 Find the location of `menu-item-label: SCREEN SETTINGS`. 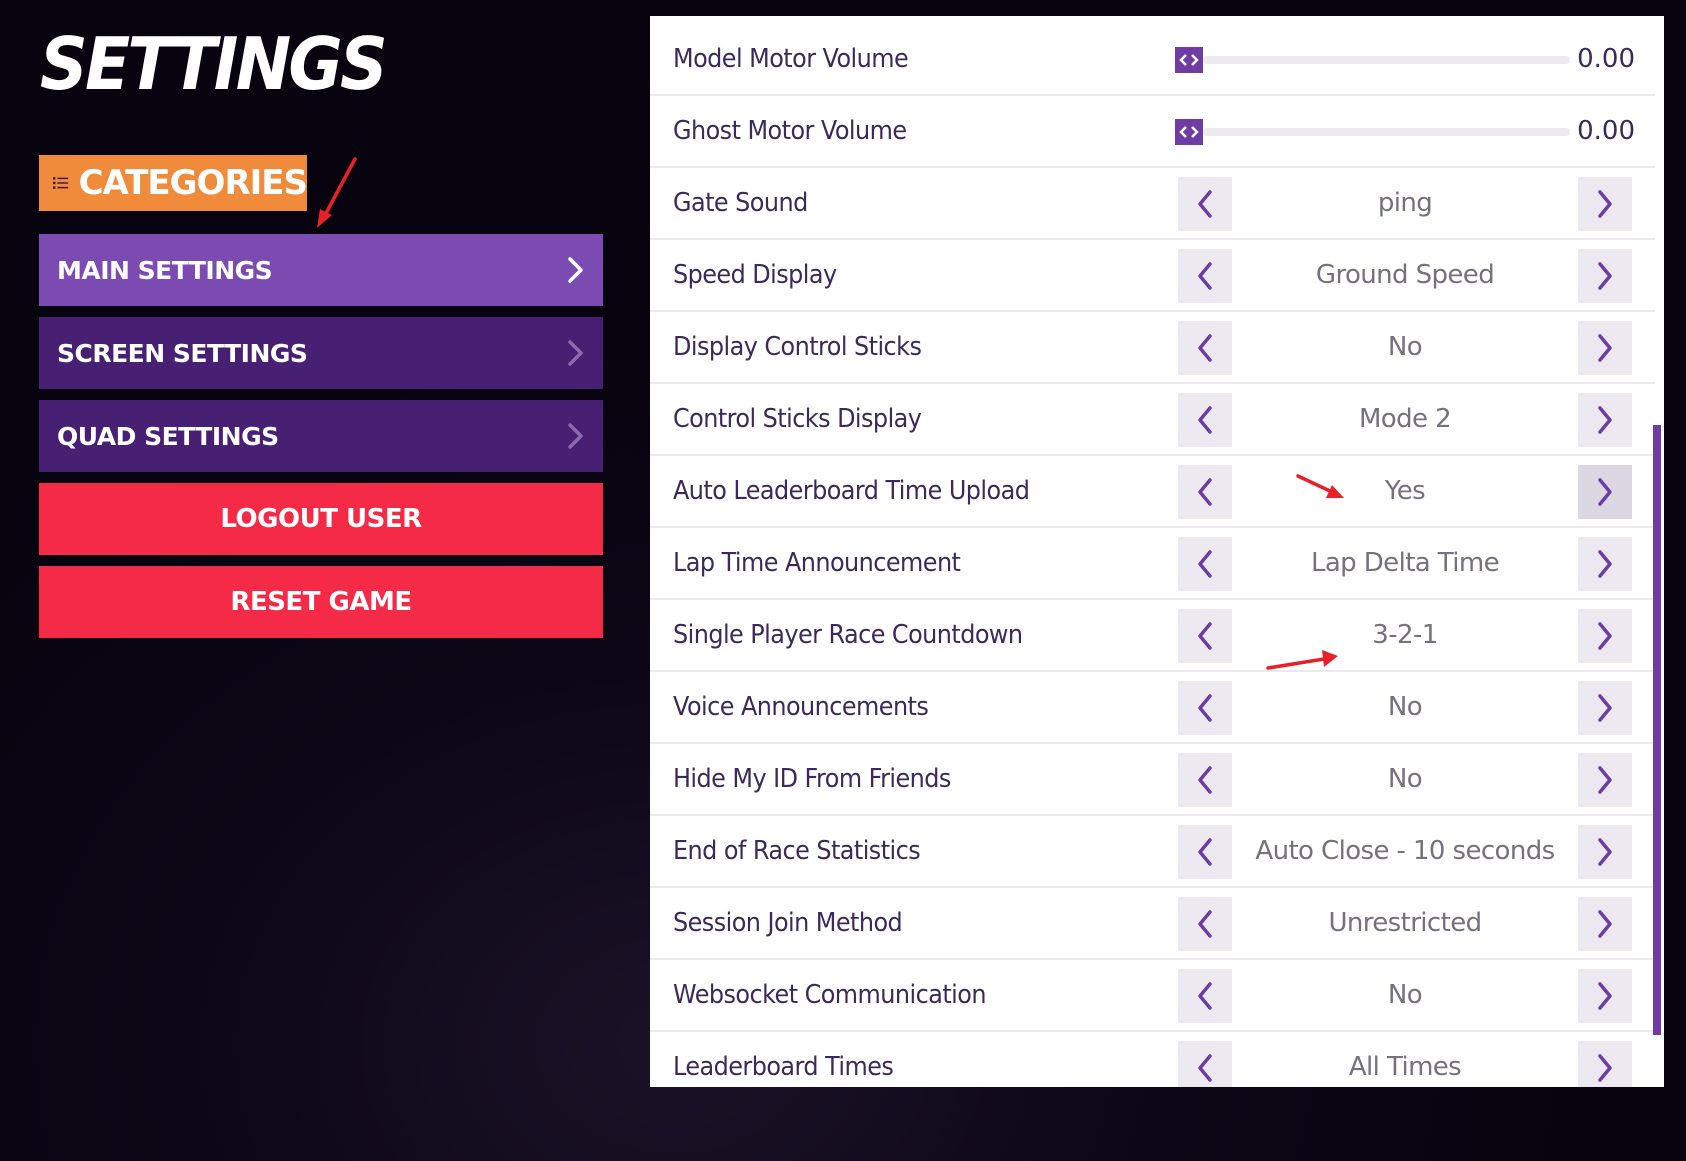

menu-item-label: SCREEN SETTINGS is located at coordinates (182, 353).